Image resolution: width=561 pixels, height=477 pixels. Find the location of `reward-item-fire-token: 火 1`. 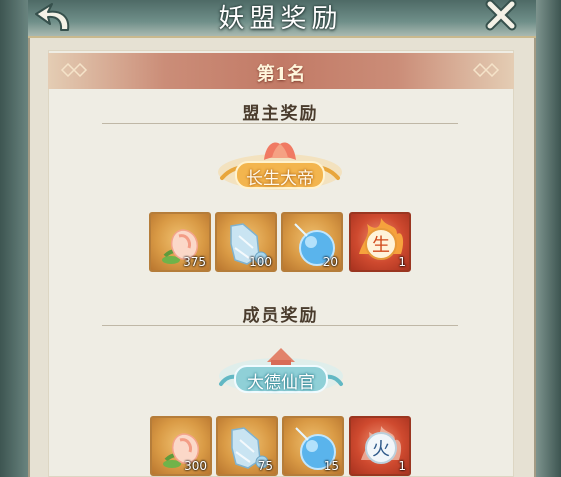

reward-item-fire-token: 火 1 is located at coordinates (380, 446).